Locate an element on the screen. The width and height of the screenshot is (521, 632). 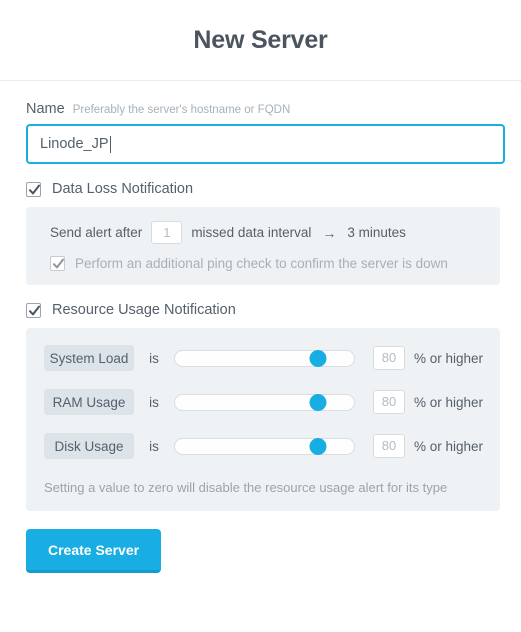
name-hint: Preferably the server's hostname or FQDN is located at coordinates (181, 110).